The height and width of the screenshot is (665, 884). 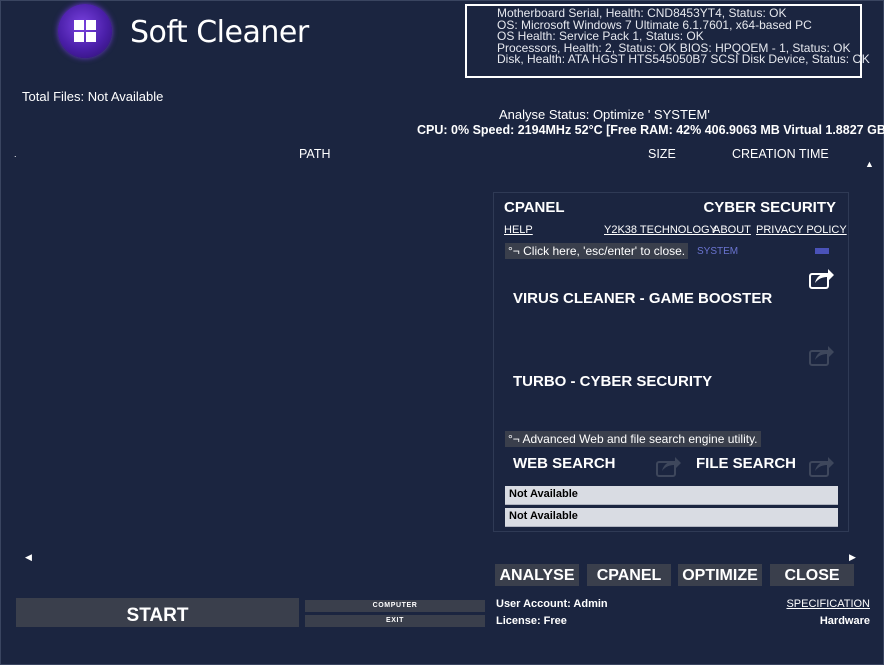 What do you see at coordinates (720, 575) in the screenshot?
I see `optimize-button: OPTIMIZE` at bounding box center [720, 575].